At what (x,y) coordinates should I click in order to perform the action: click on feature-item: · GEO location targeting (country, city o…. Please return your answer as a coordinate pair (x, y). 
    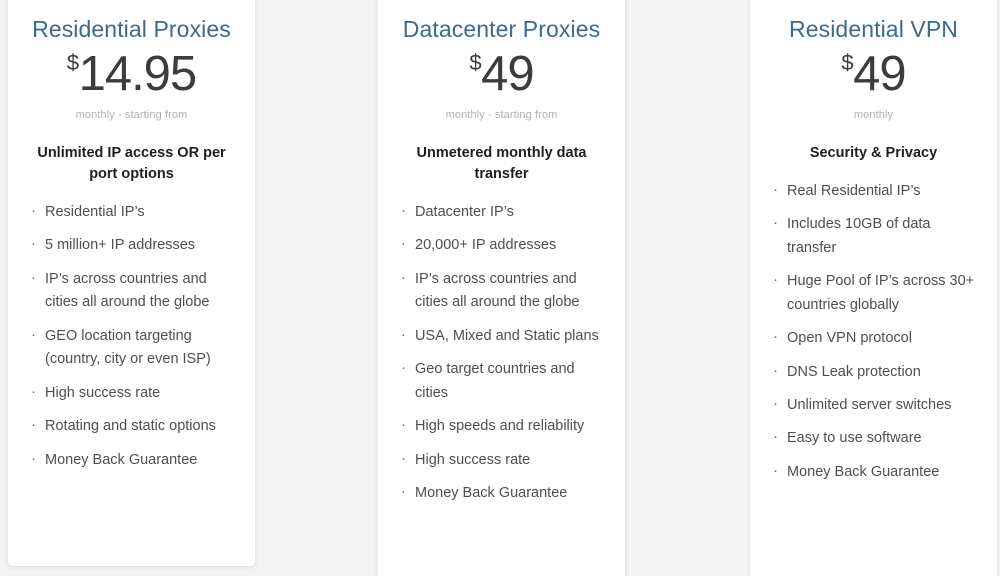
    Looking at the image, I should click on (134, 348).